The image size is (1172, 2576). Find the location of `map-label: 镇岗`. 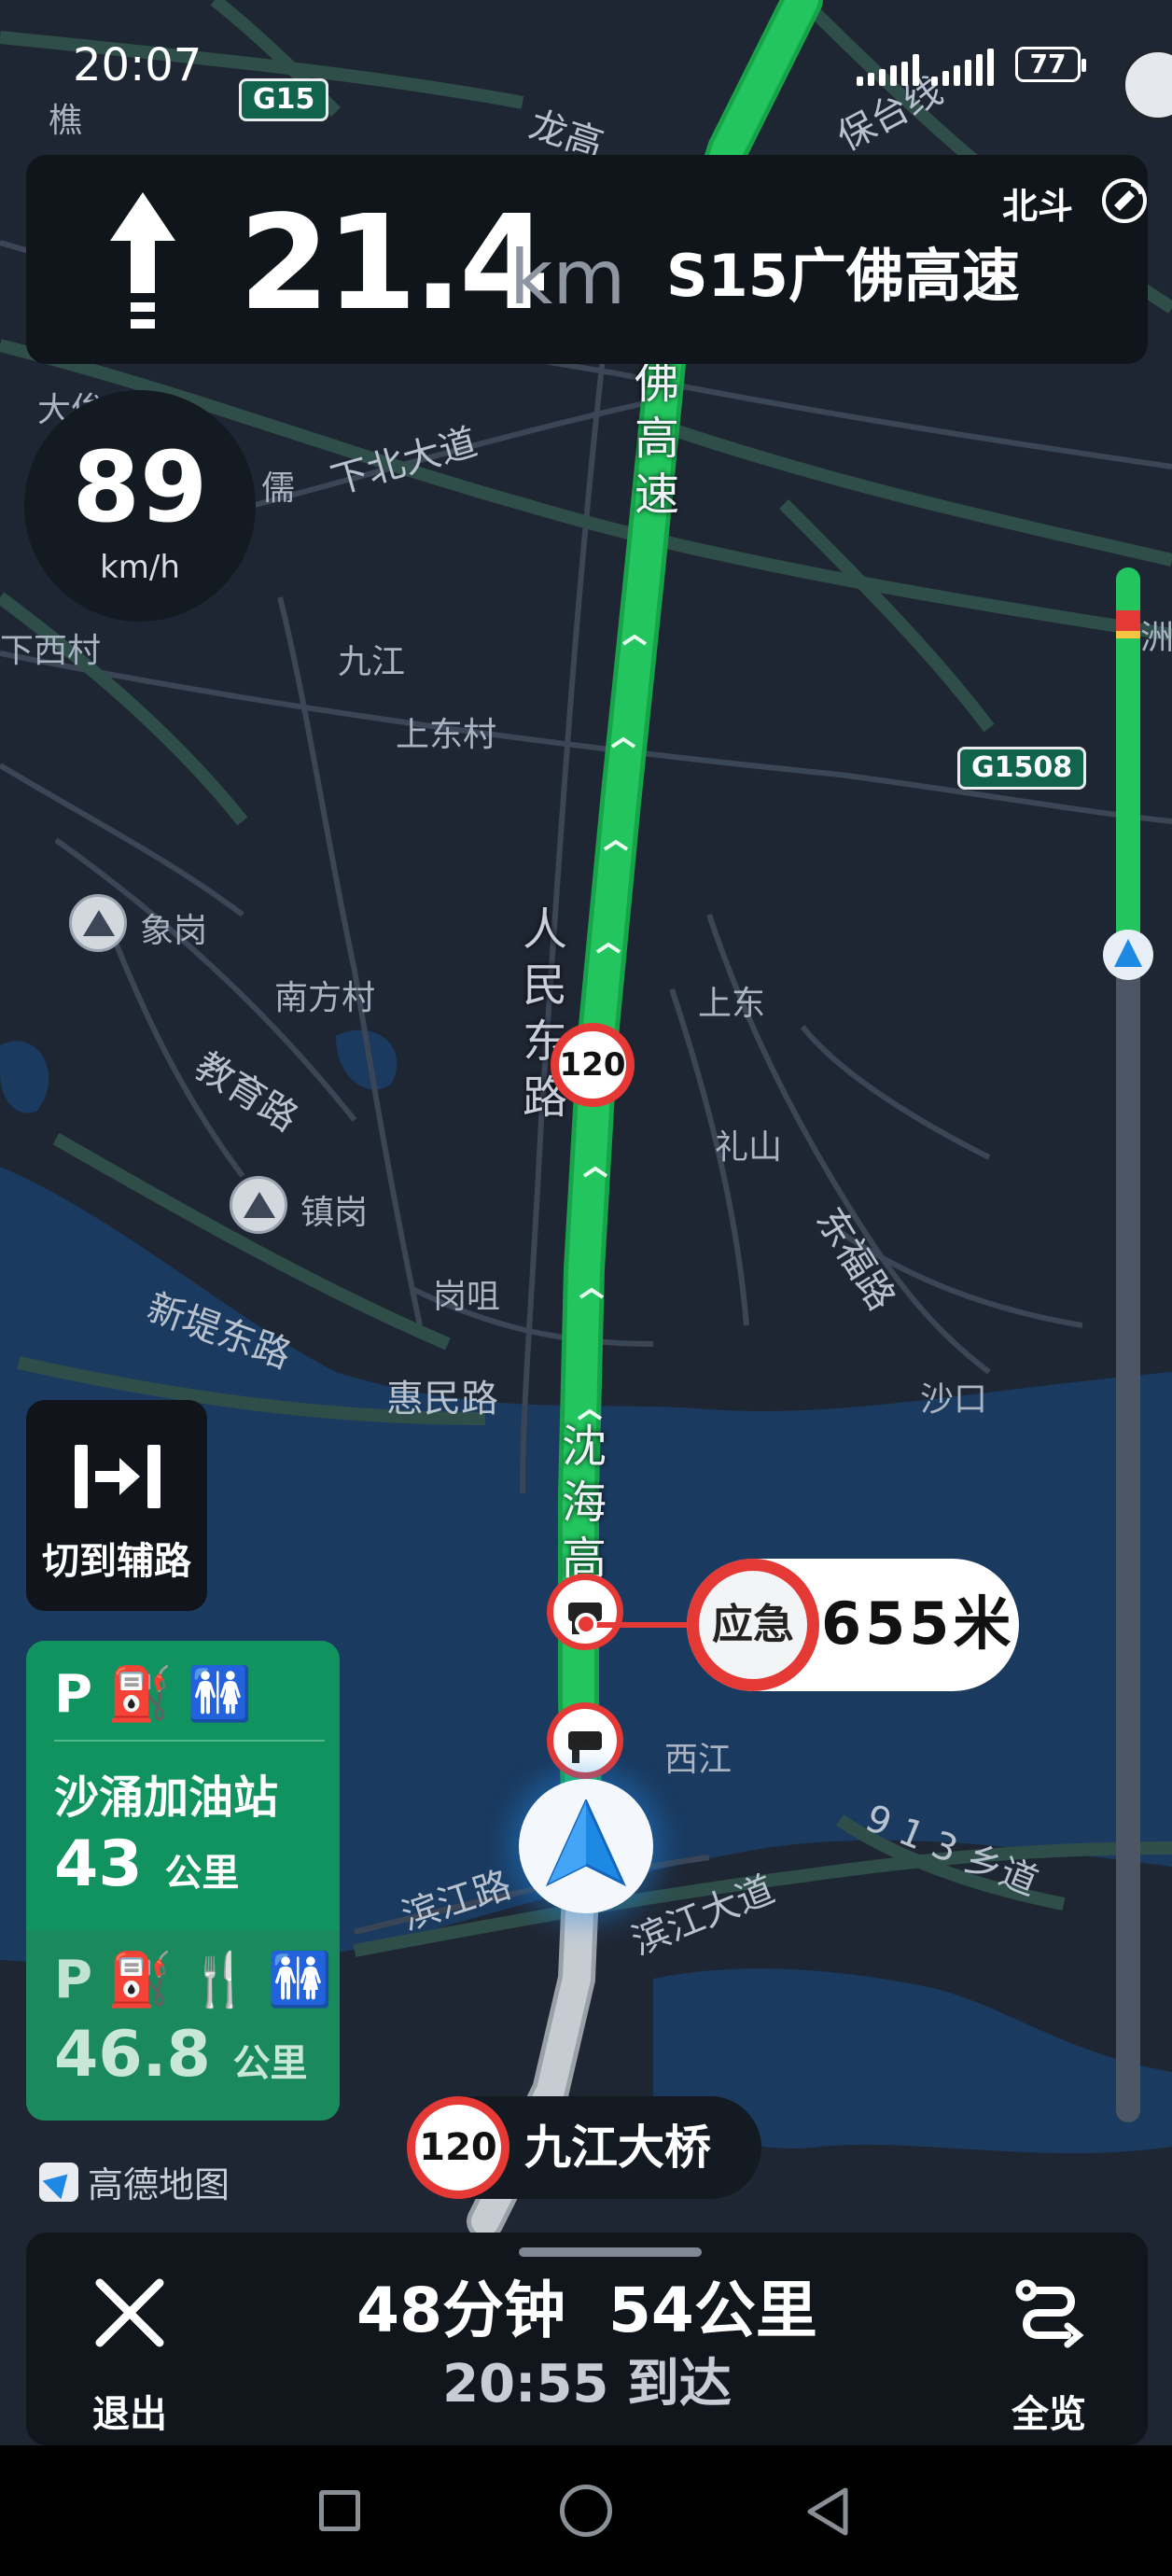

map-label: 镇岗 is located at coordinates (334, 1213).